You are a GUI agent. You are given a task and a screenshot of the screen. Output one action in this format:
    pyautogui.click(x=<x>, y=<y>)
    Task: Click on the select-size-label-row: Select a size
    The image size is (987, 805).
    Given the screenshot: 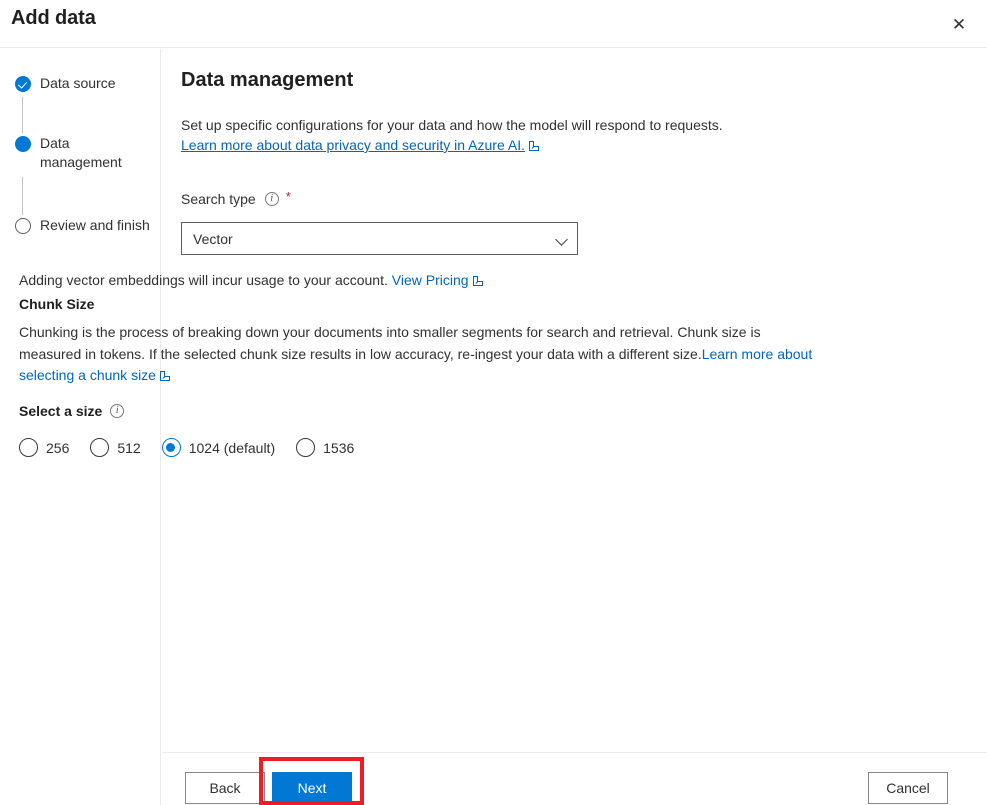 What is the action you would take?
    pyautogui.click(x=72, y=411)
    